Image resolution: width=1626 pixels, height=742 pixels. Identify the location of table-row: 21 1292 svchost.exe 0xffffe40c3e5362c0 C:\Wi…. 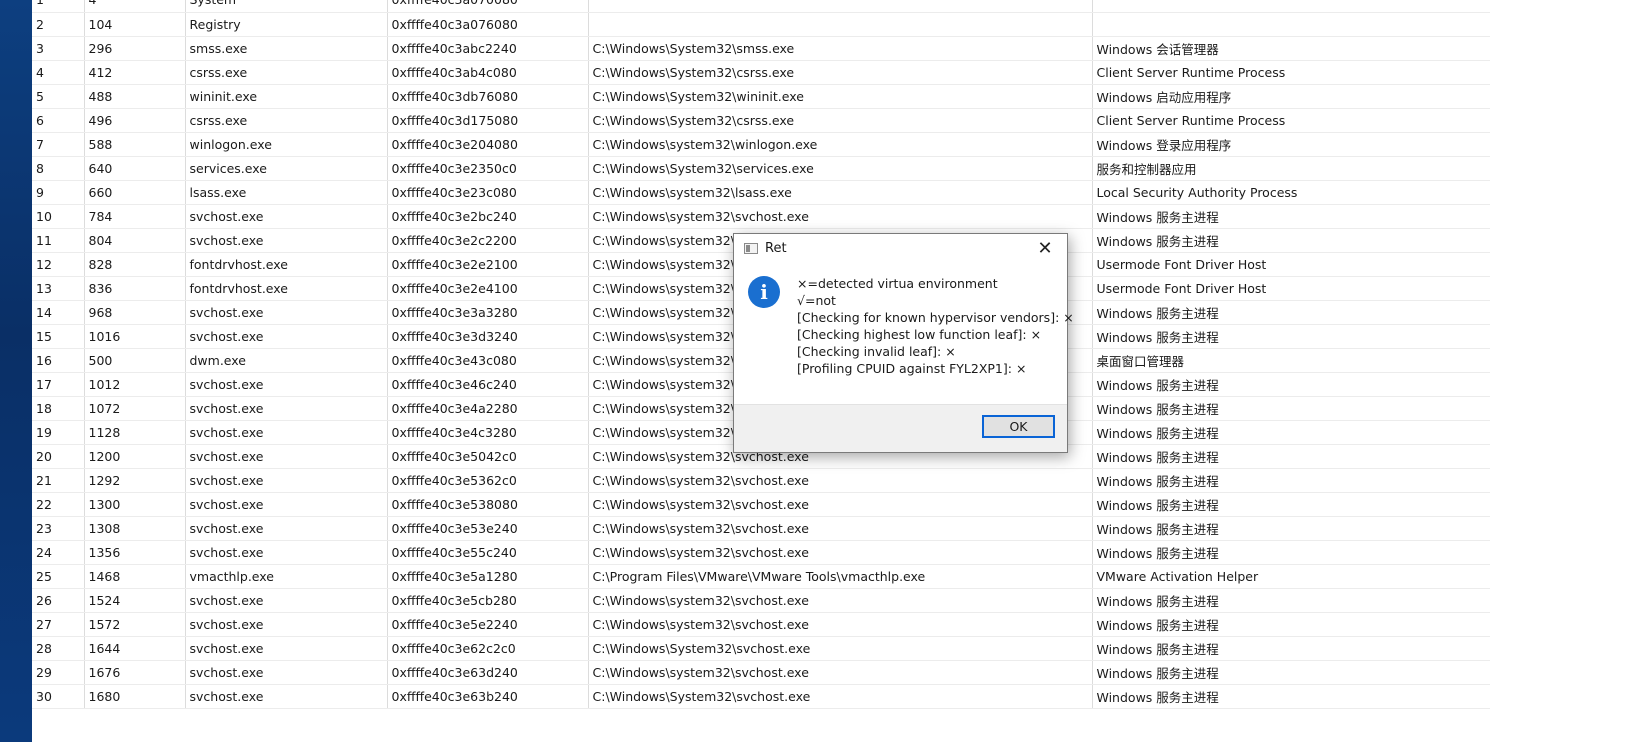
(762, 480).